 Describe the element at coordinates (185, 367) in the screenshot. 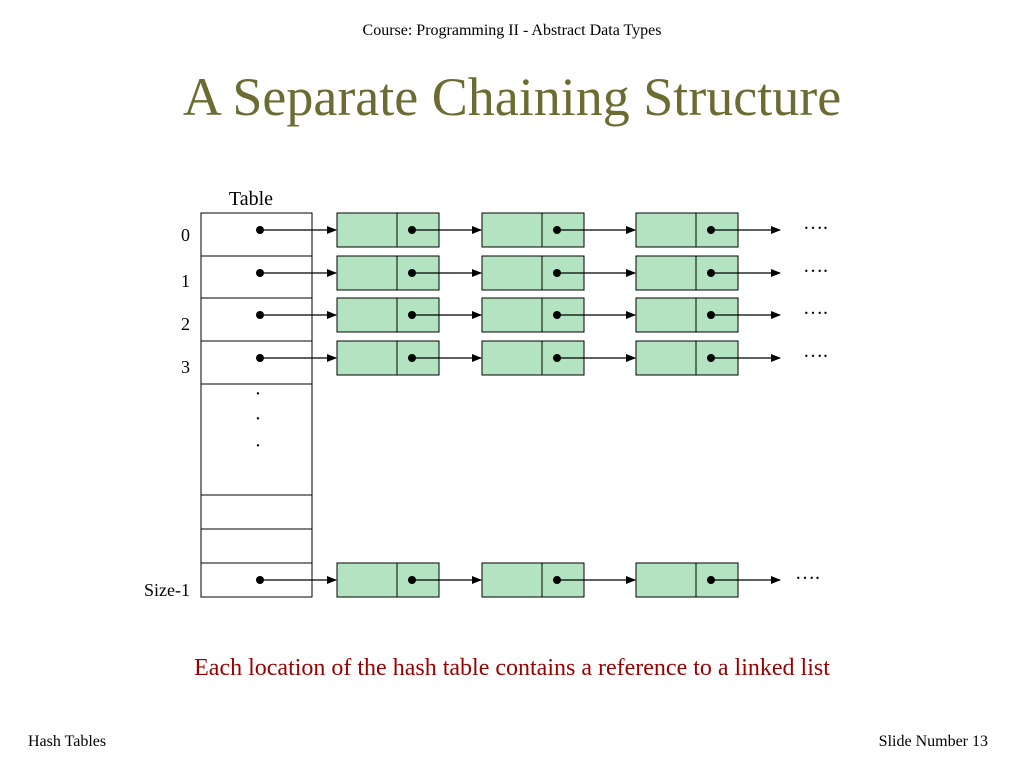

I see `index-label: 3` at that location.